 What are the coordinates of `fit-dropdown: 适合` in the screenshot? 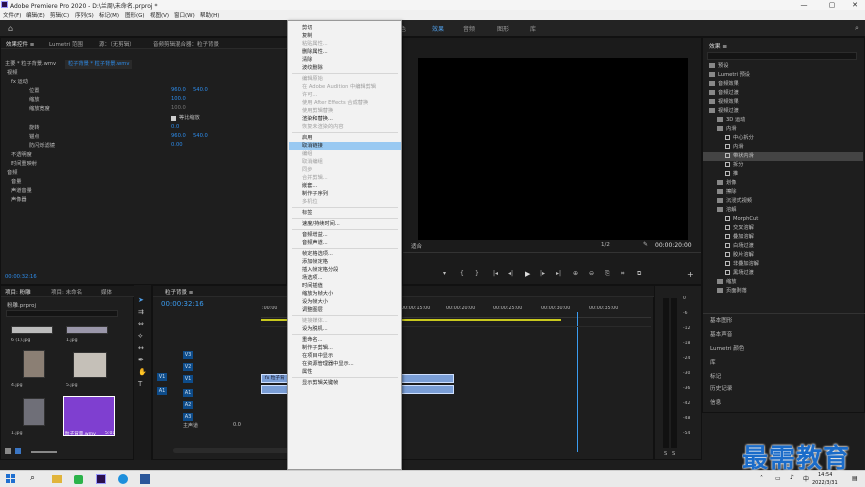 It's located at (416, 246).